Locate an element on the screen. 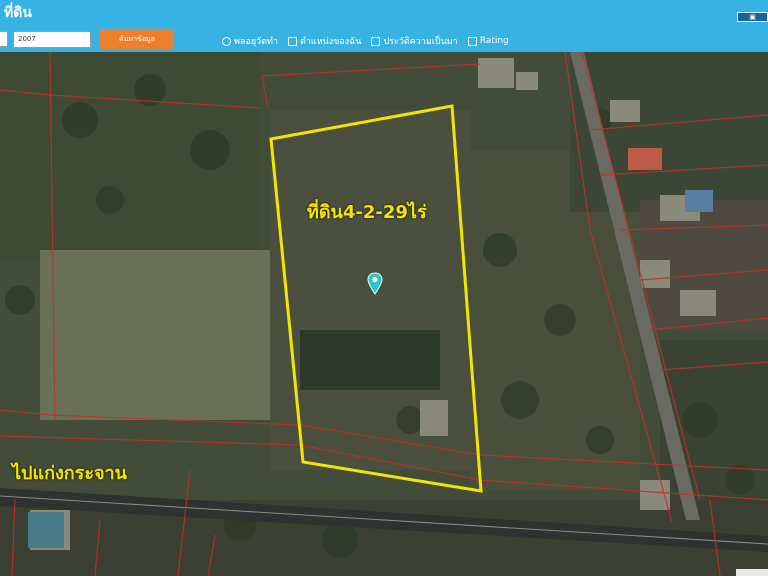 The height and width of the screenshot is (576, 768). page-title: ที่ดิน is located at coordinates (18, 13).